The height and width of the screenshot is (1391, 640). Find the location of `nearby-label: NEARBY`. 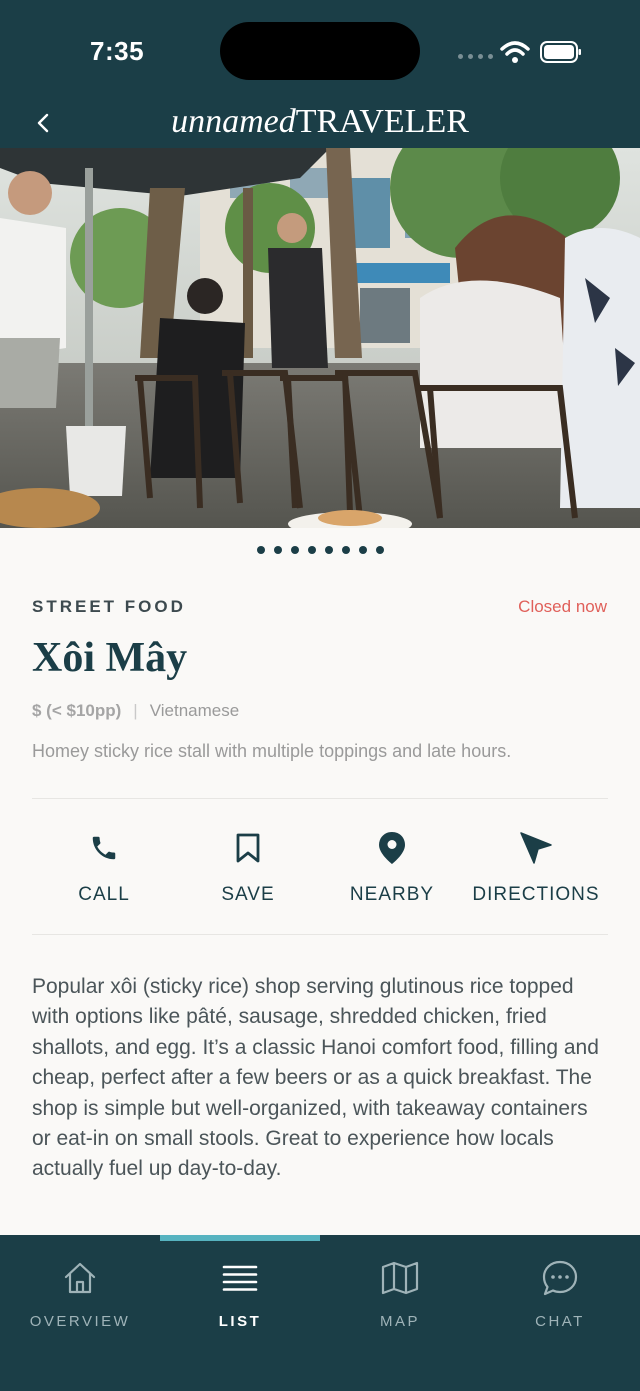

nearby-label: NEARBY is located at coordinates (392, 894).